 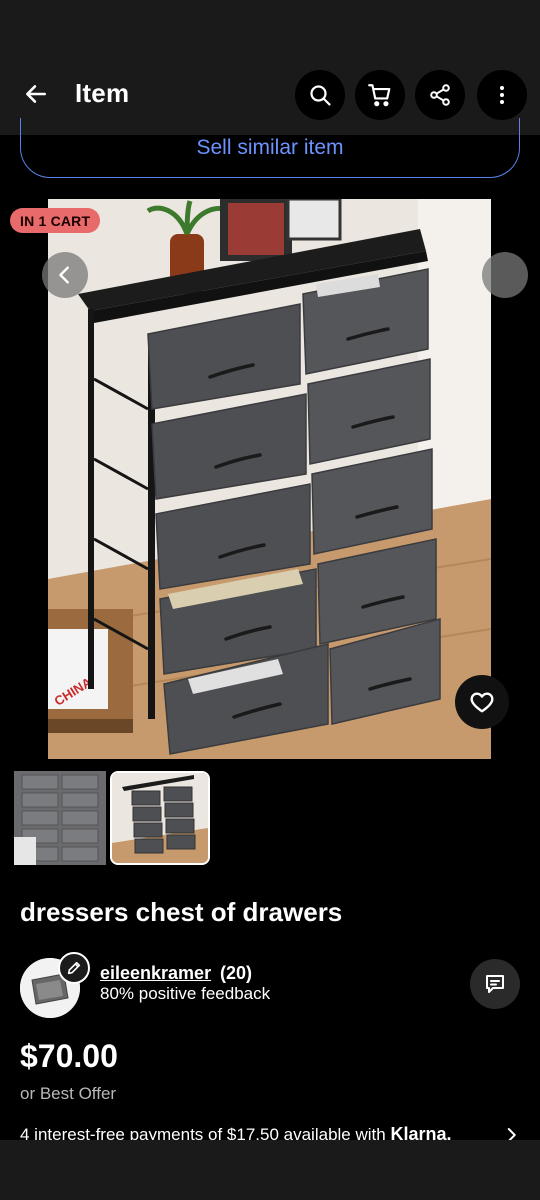 I want to click on arrow-left-icon, so click(x=36, y=94).